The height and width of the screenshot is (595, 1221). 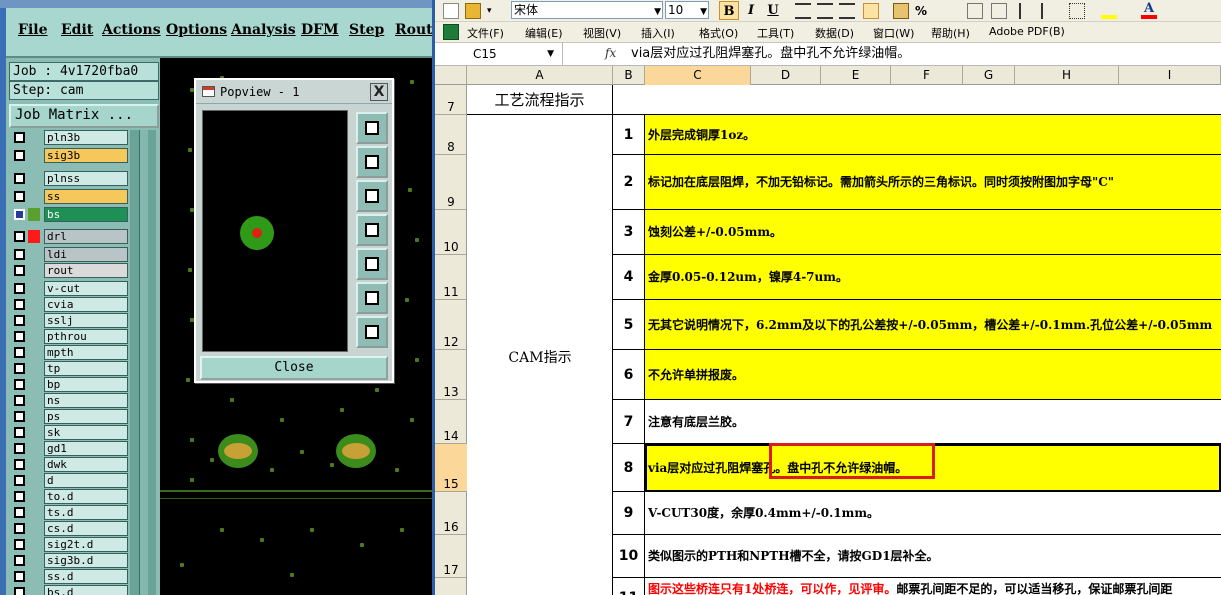 I want to click on popview-close-button: Close, so click(x=294, y=368).